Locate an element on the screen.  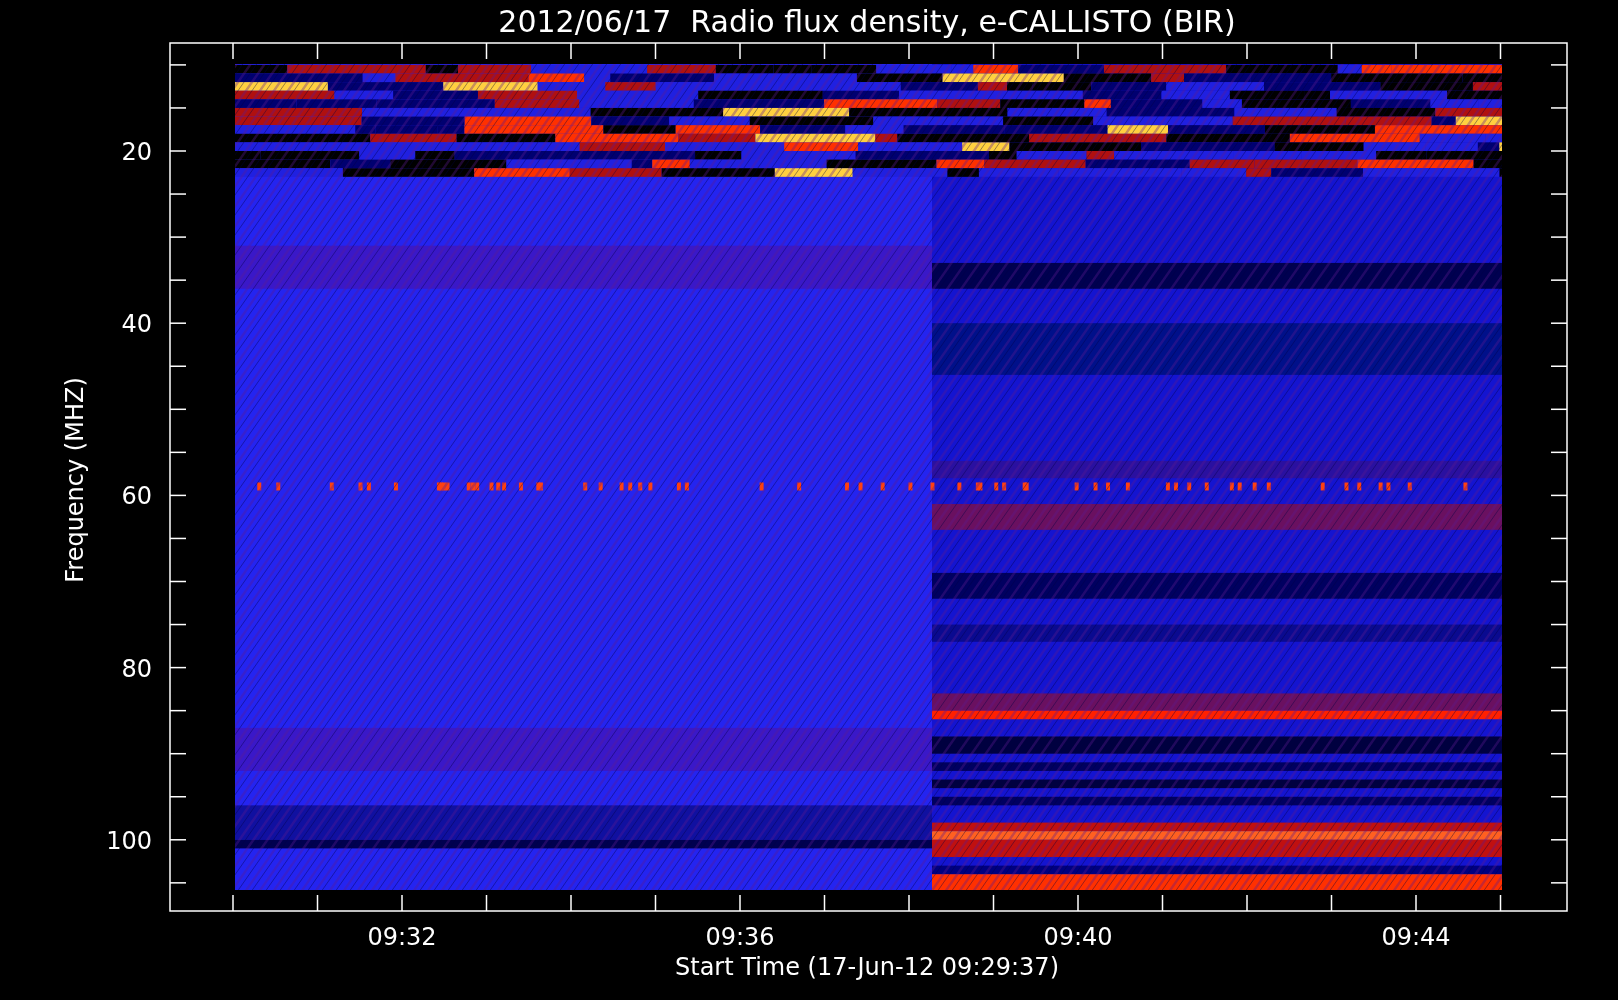
tick-label: 100 is located at coordinates (129, 840).